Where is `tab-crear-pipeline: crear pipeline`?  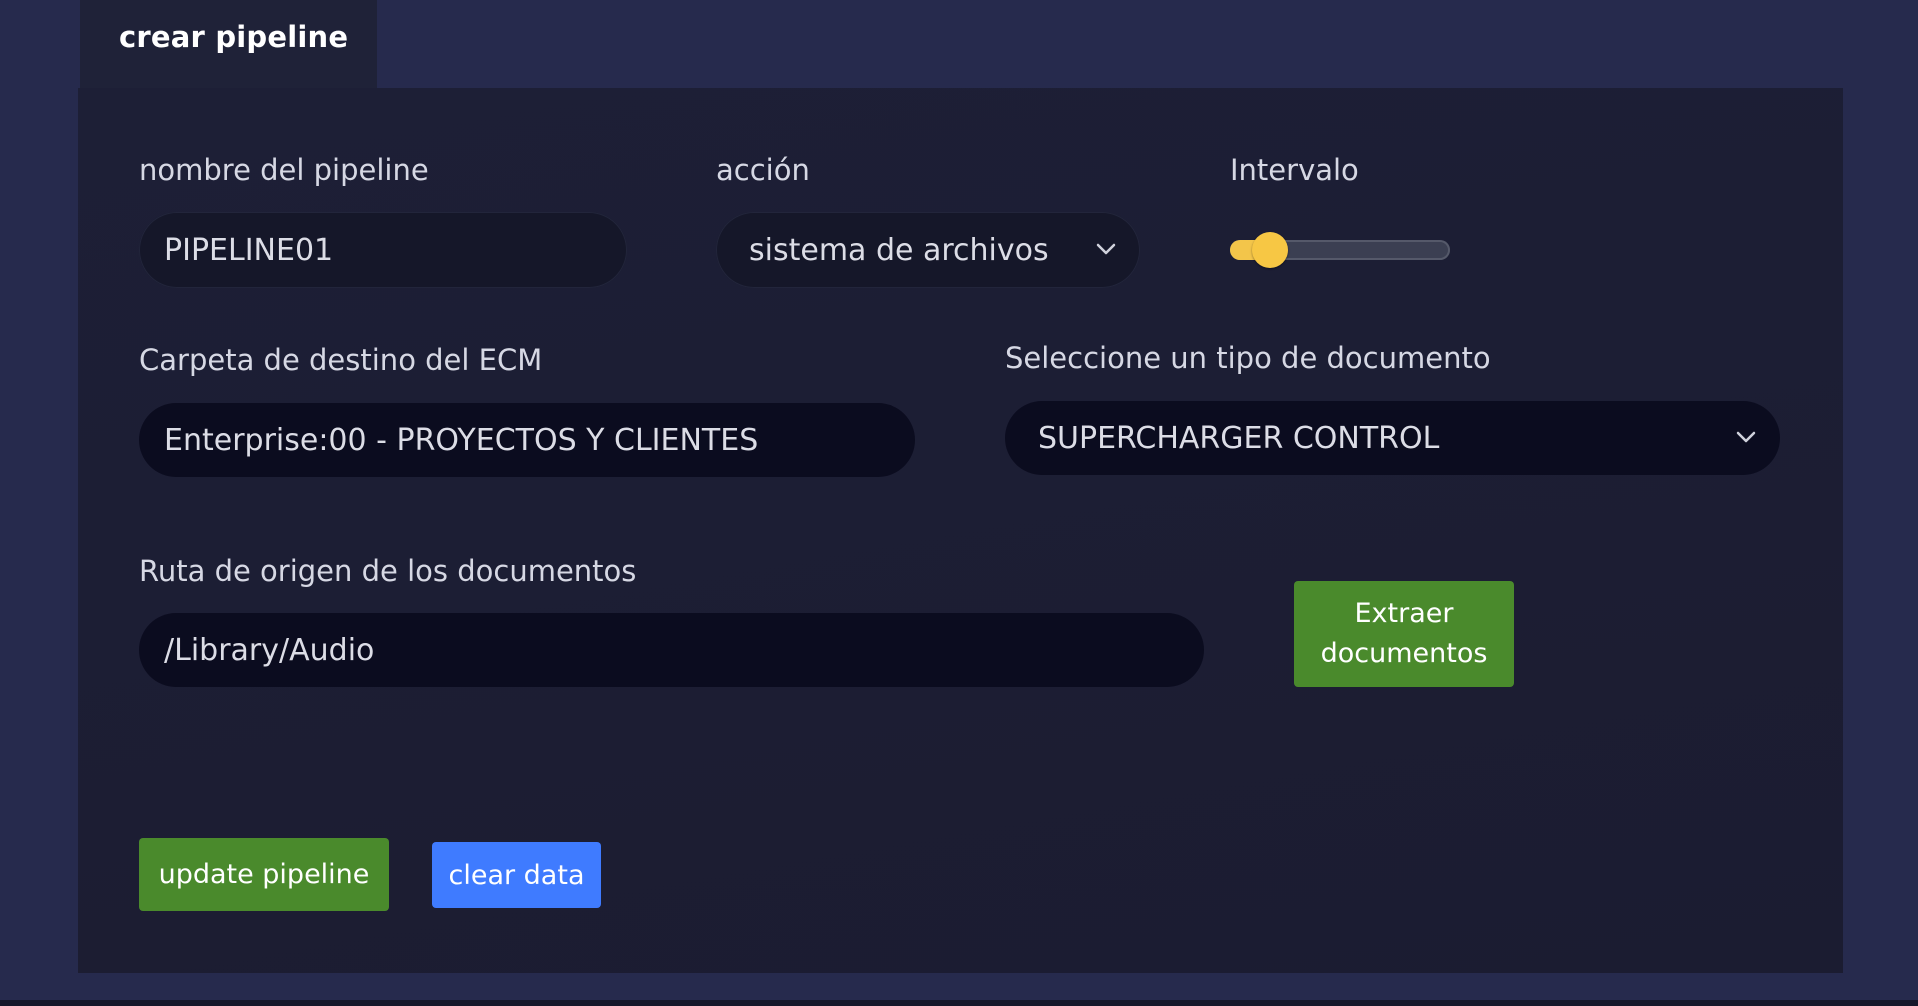 tab-crear-pipeline: crear pipeline is located at coordinates (228, 44).